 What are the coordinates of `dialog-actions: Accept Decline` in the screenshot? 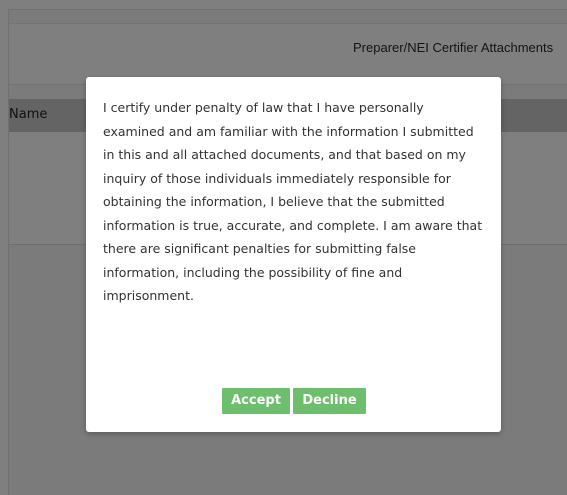 It's located at (294, 401).